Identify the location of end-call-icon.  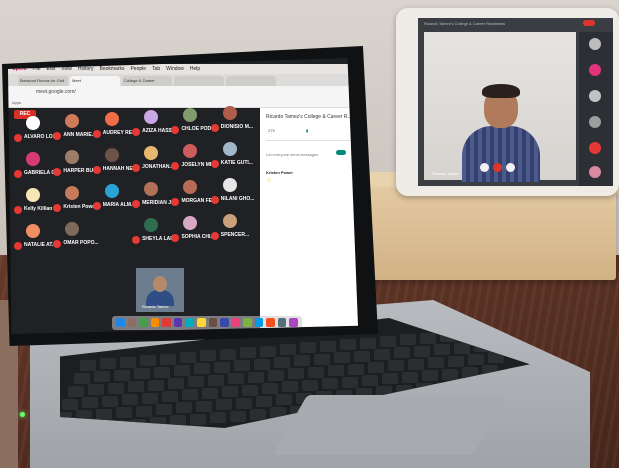
(497, 167).